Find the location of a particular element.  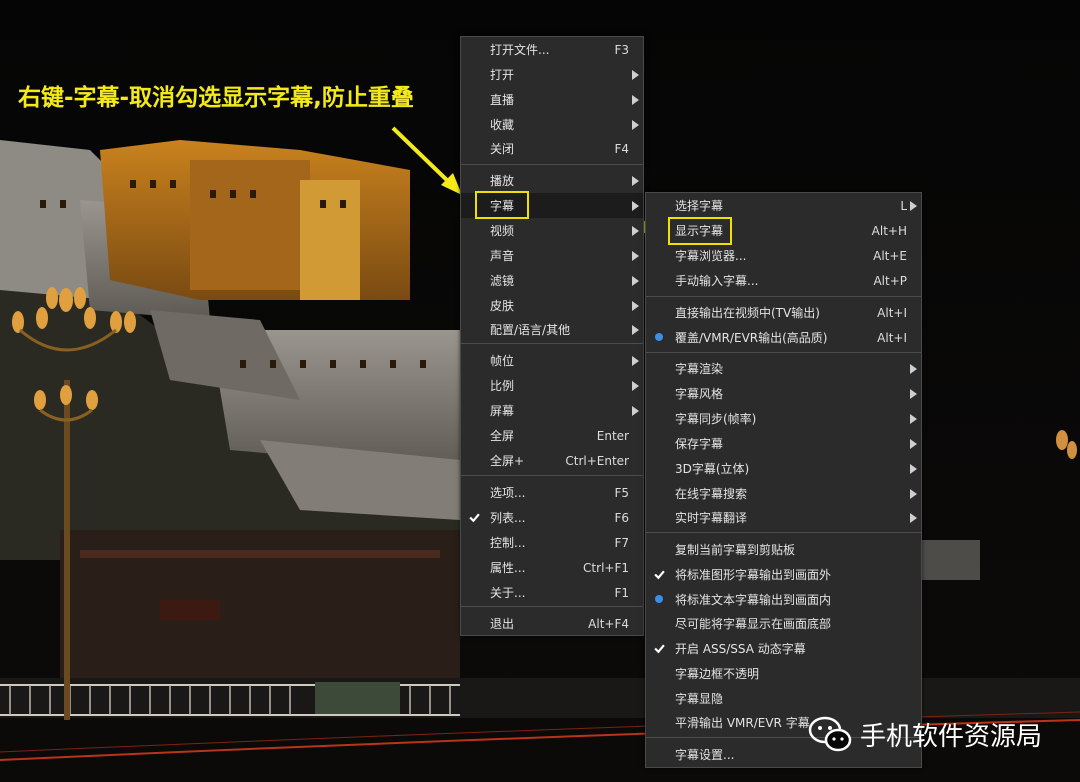

main-menu-item-3: 直播 is located at coordinates (552, 99).